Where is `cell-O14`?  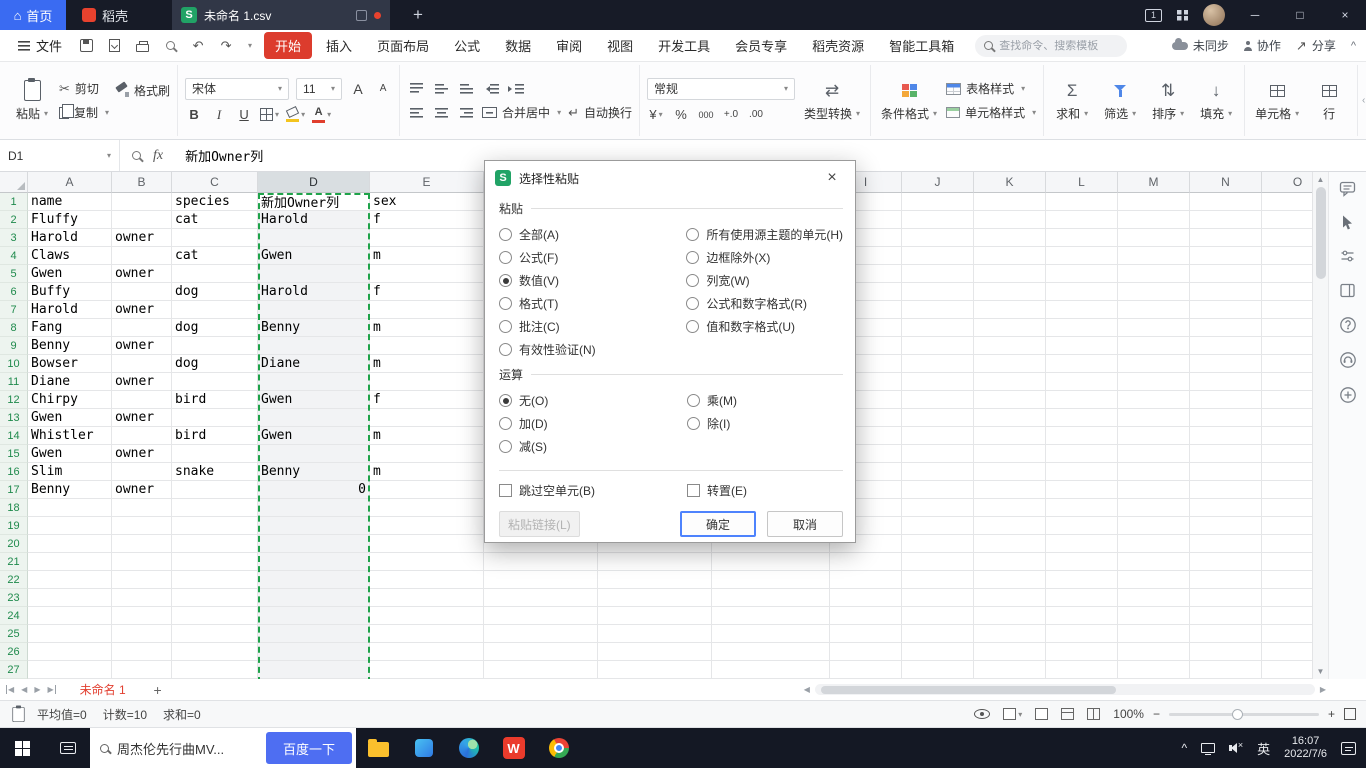
cell-O14 is located at coordinates (1287, 436).